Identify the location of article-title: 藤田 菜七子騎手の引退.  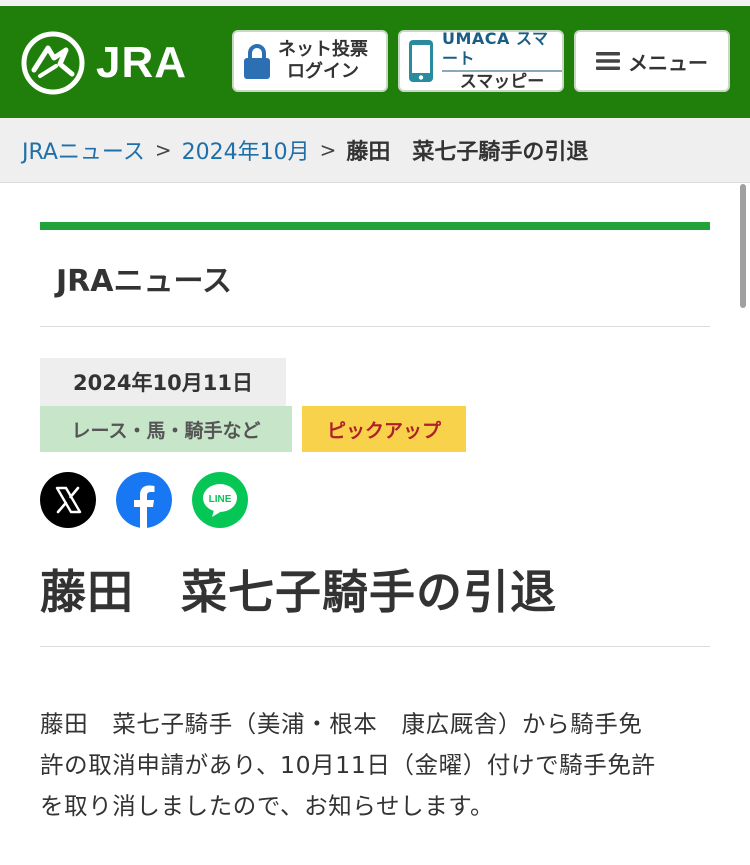
(298, 592).